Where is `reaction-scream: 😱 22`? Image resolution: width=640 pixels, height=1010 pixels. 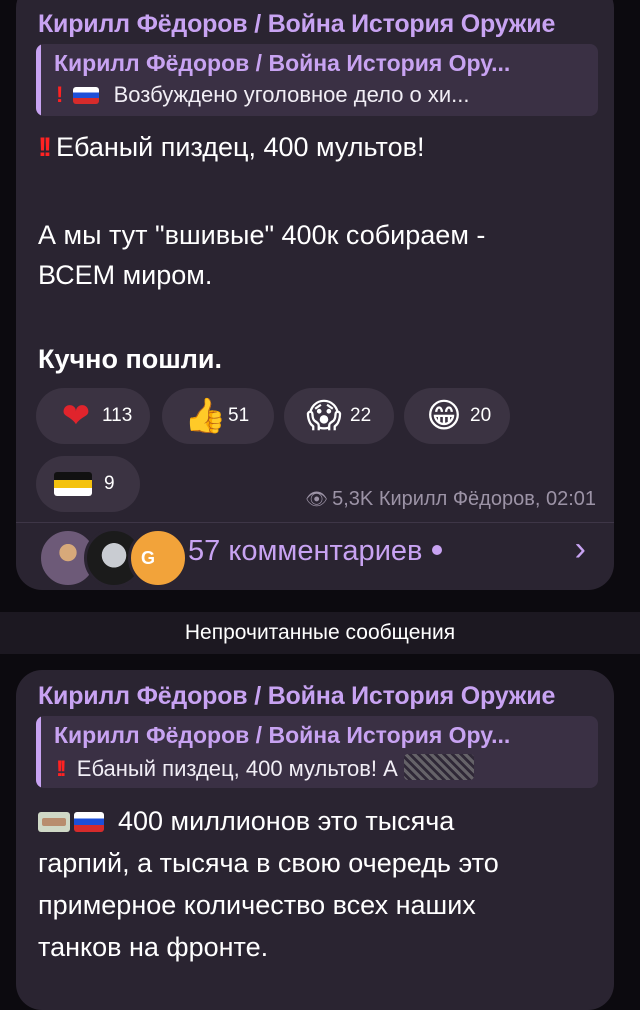 reaction-scream: 😱 22 is located at coordinates (339, 416).